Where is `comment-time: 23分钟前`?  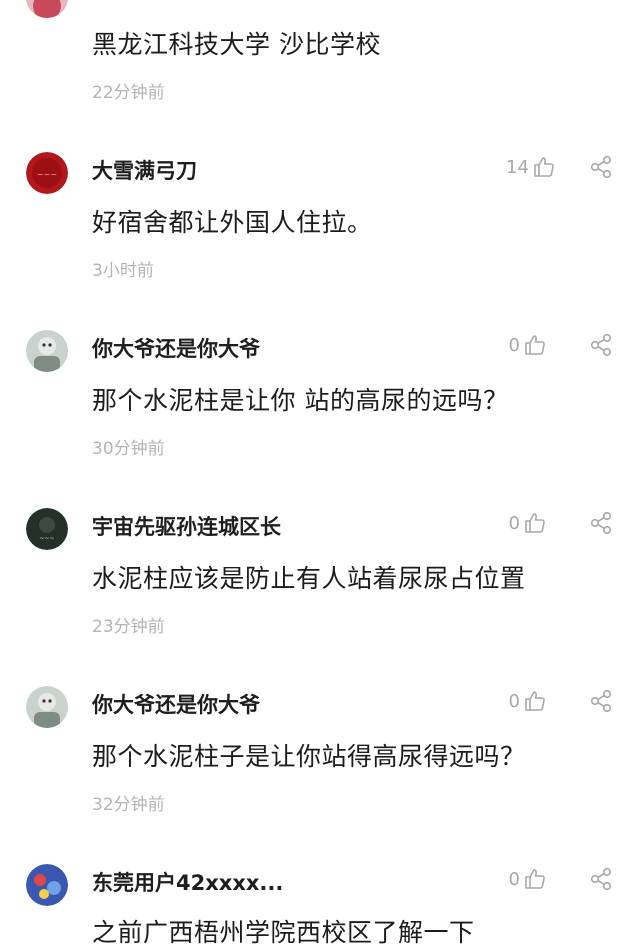 comment-time: 23分钟前 is located at coordinates (128, 627).